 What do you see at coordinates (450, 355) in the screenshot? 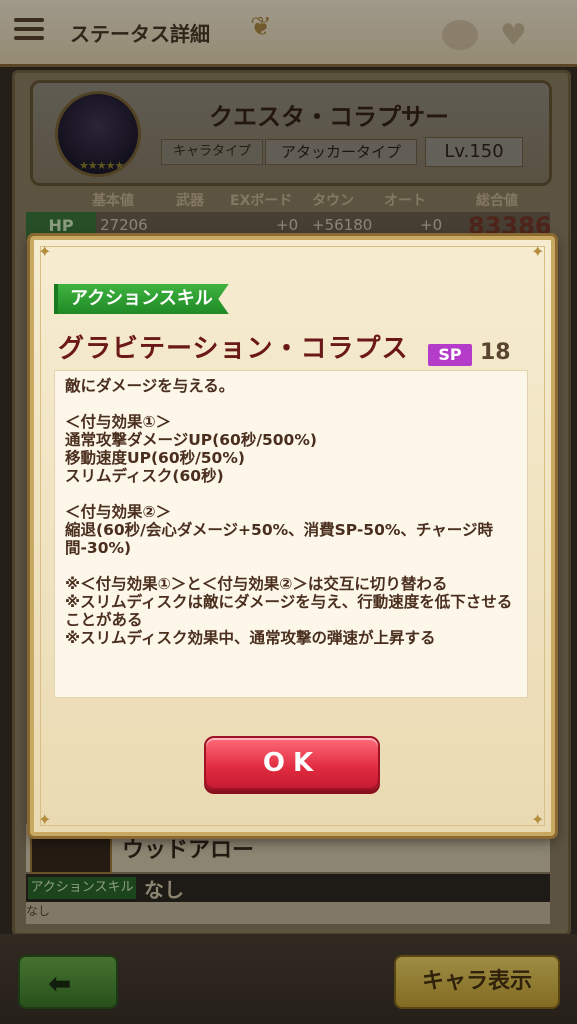
I see `sp-badge: SP` at bounding box center [450, 355].